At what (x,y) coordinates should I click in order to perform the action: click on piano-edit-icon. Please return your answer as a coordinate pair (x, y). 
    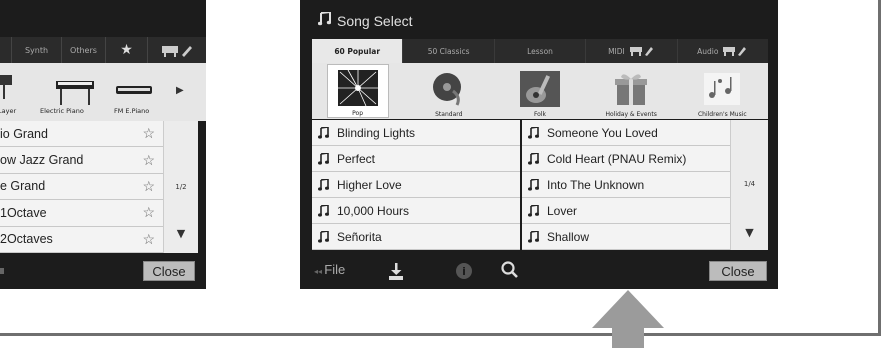
    Looking at the image, I should click on (177, 50).